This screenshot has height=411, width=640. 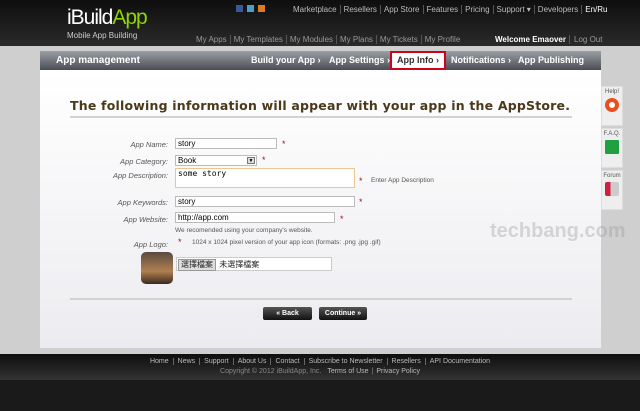 I want to click on link-my-apps: My Apps, so click(x=212, y=39).